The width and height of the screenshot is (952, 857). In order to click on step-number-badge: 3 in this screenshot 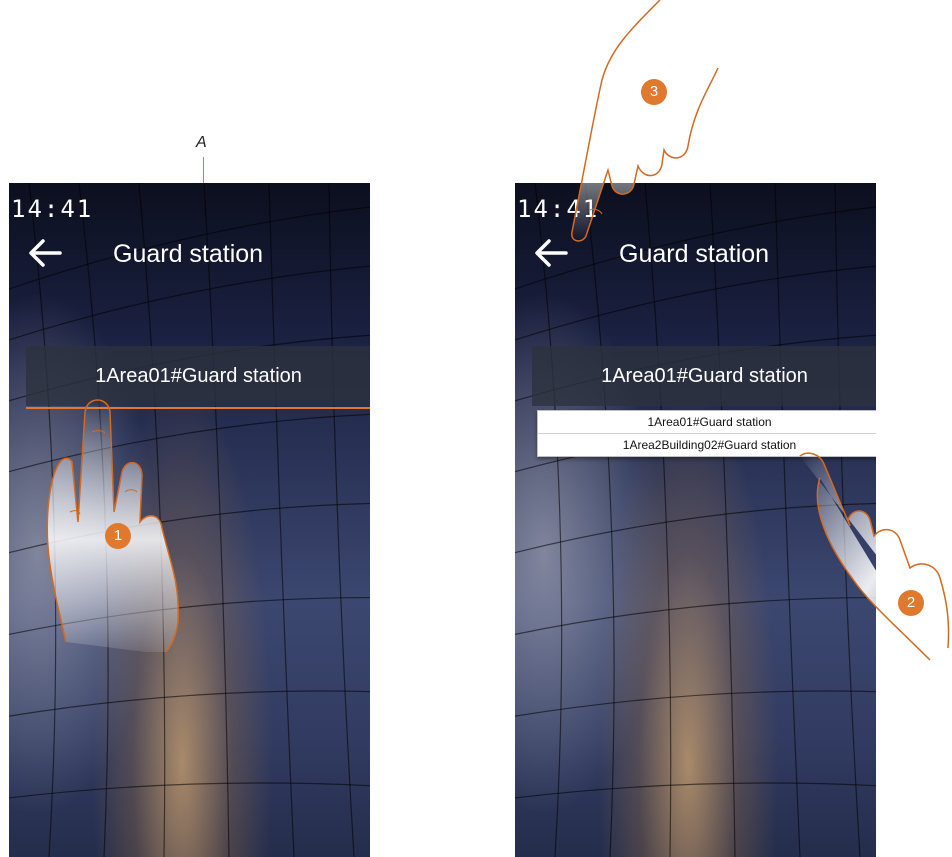, I will do `click(654, 92)`.